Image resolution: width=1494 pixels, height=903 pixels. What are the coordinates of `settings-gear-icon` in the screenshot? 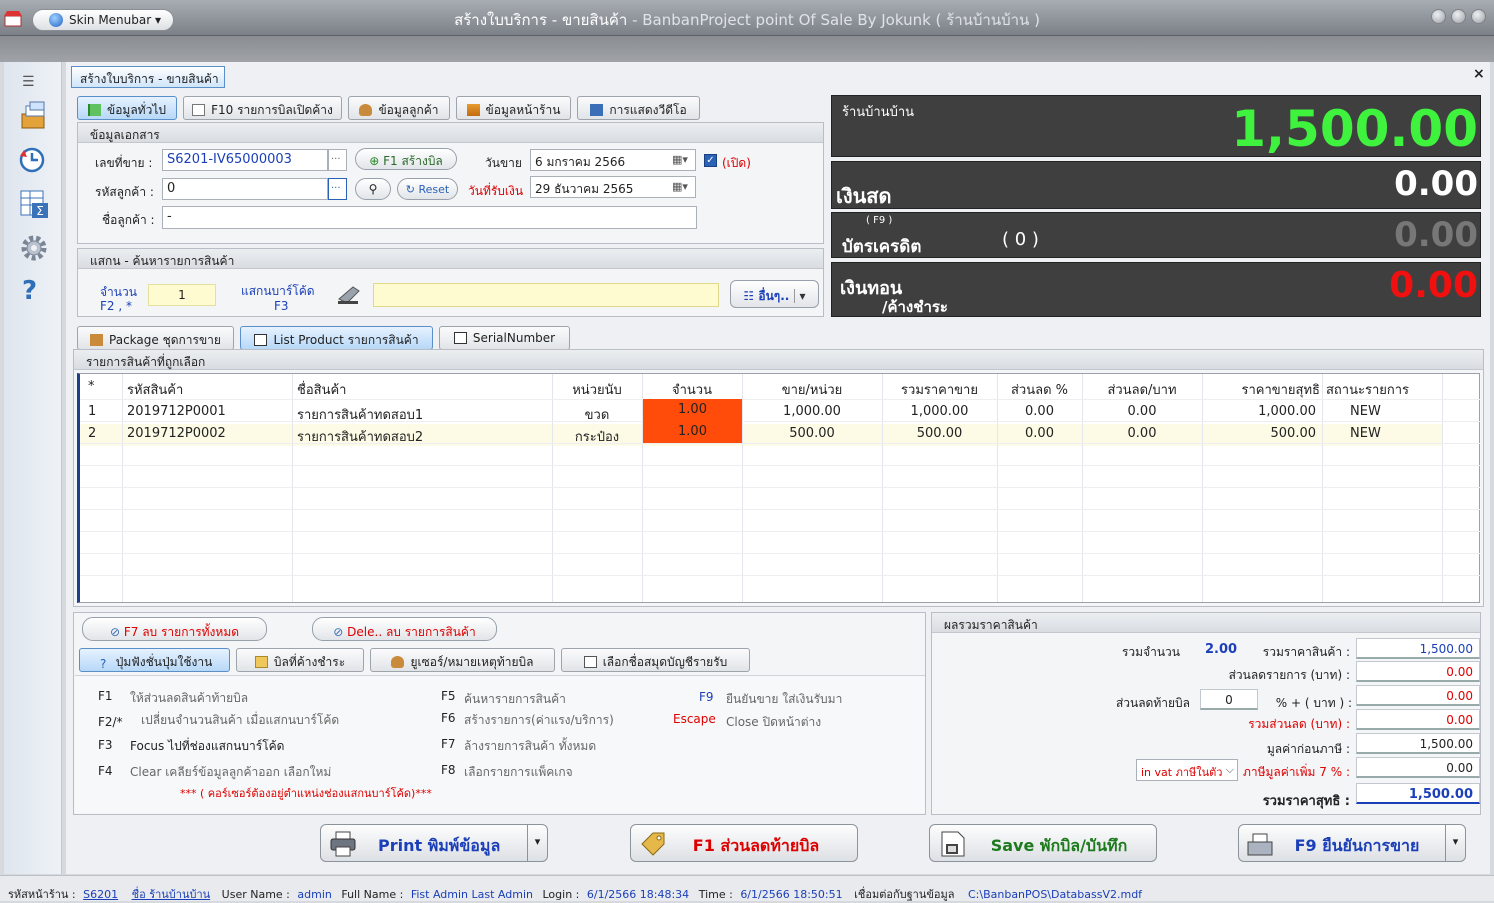 It's located at (34, 248).